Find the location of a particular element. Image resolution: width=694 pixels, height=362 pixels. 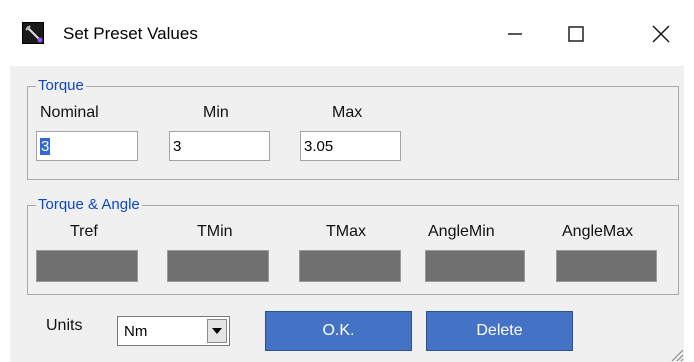

minimize-icon is located at coordinates (515, 34).